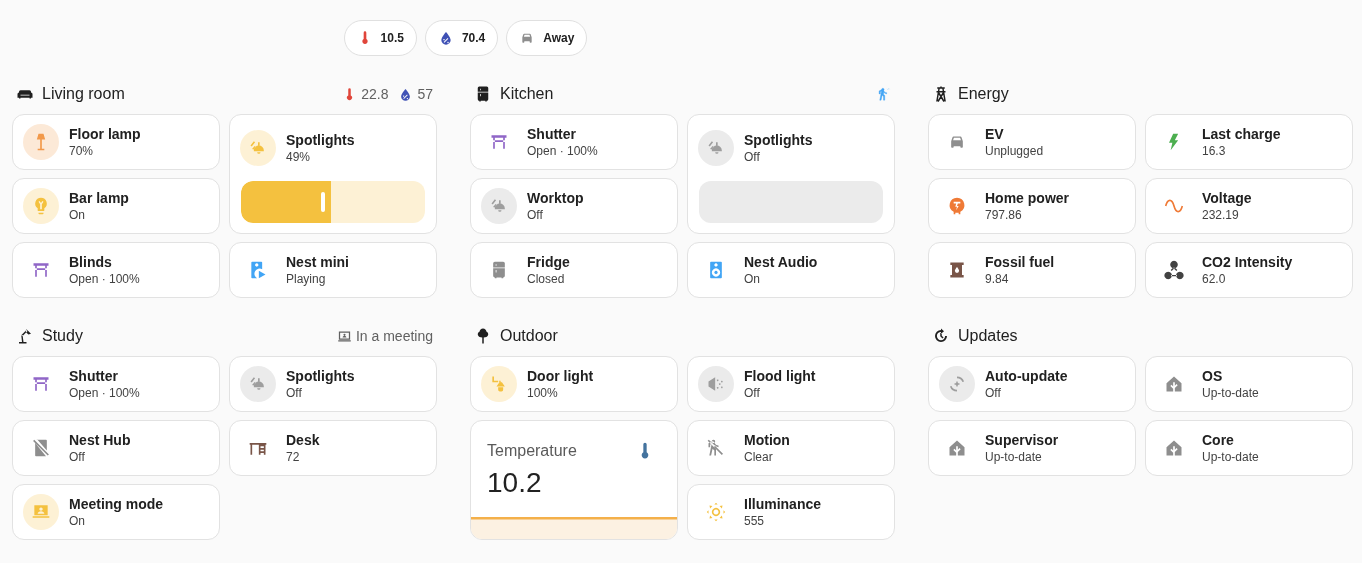  Describe the element at coordinates (957, 270) in the screenshot. I see `barrel-icon` at that location.